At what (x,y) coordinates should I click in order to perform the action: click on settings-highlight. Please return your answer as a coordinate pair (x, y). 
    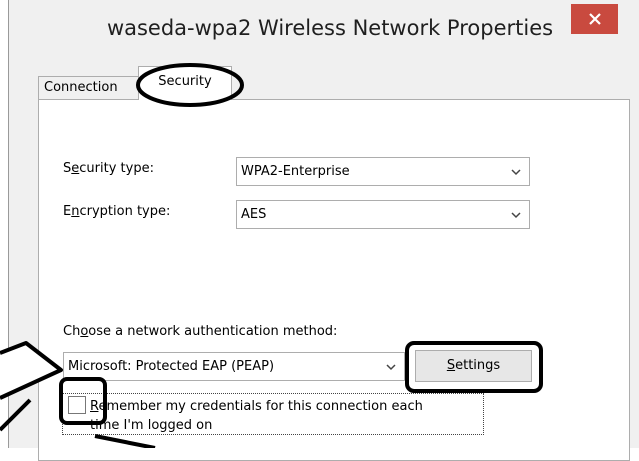
    Looking at the image, I should click on (474, 367).